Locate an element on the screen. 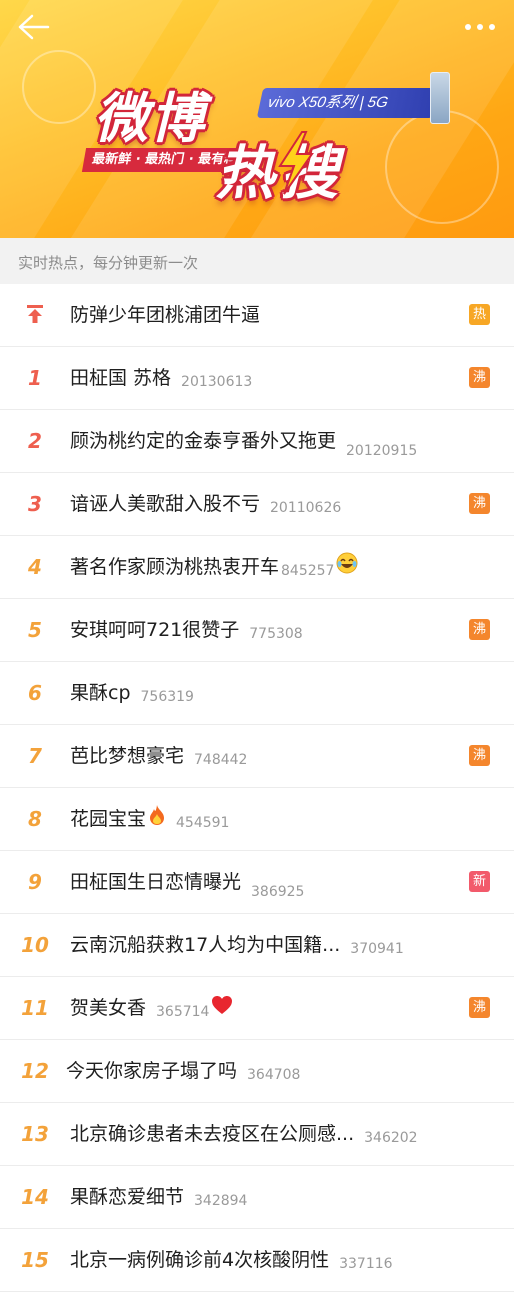  rank-number: 11 is located at coordinates (35, 1008).